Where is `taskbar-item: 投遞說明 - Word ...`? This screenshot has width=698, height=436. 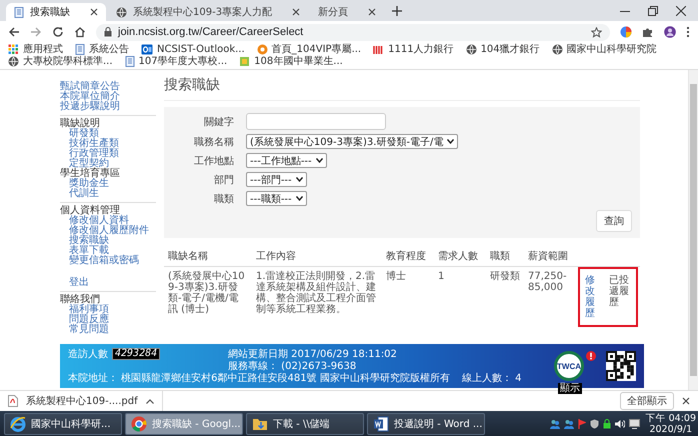 taskbar-item: 投遞說明 - Word ... is located at coordinates (426, 423).